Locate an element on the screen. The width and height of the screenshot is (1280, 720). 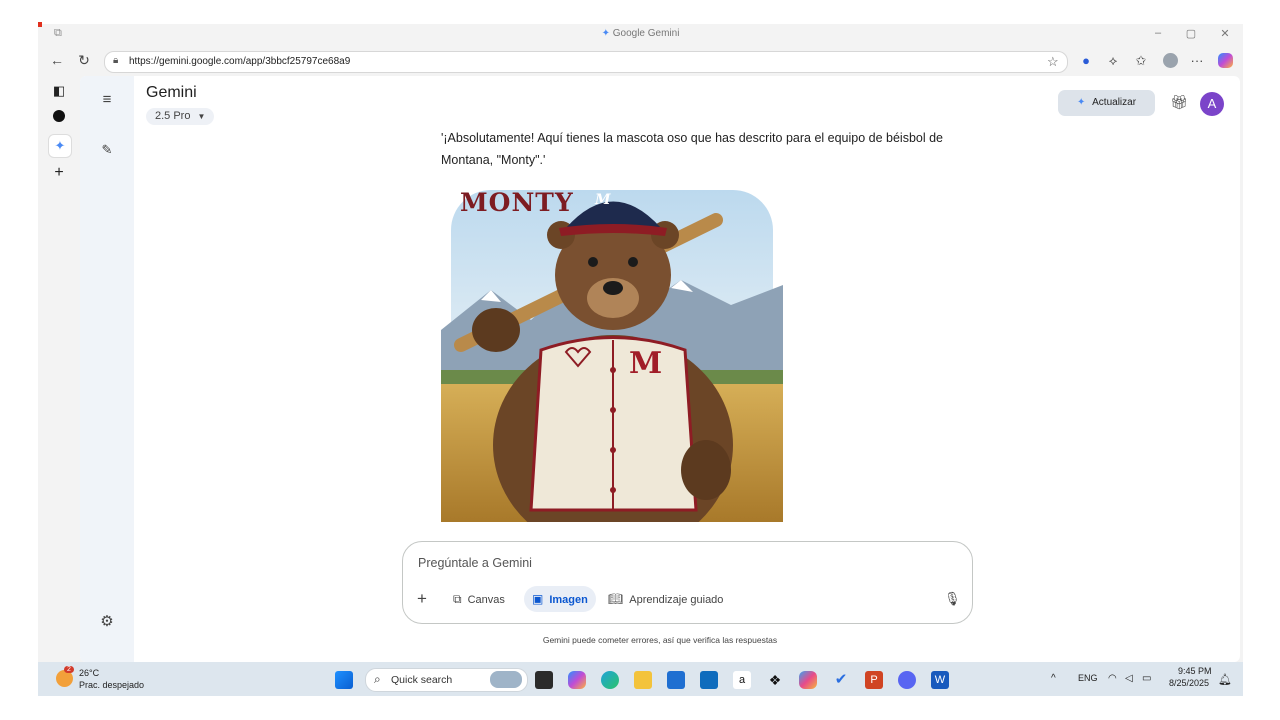
restore-icon: ▢ is located at coordinates (1191, 33).